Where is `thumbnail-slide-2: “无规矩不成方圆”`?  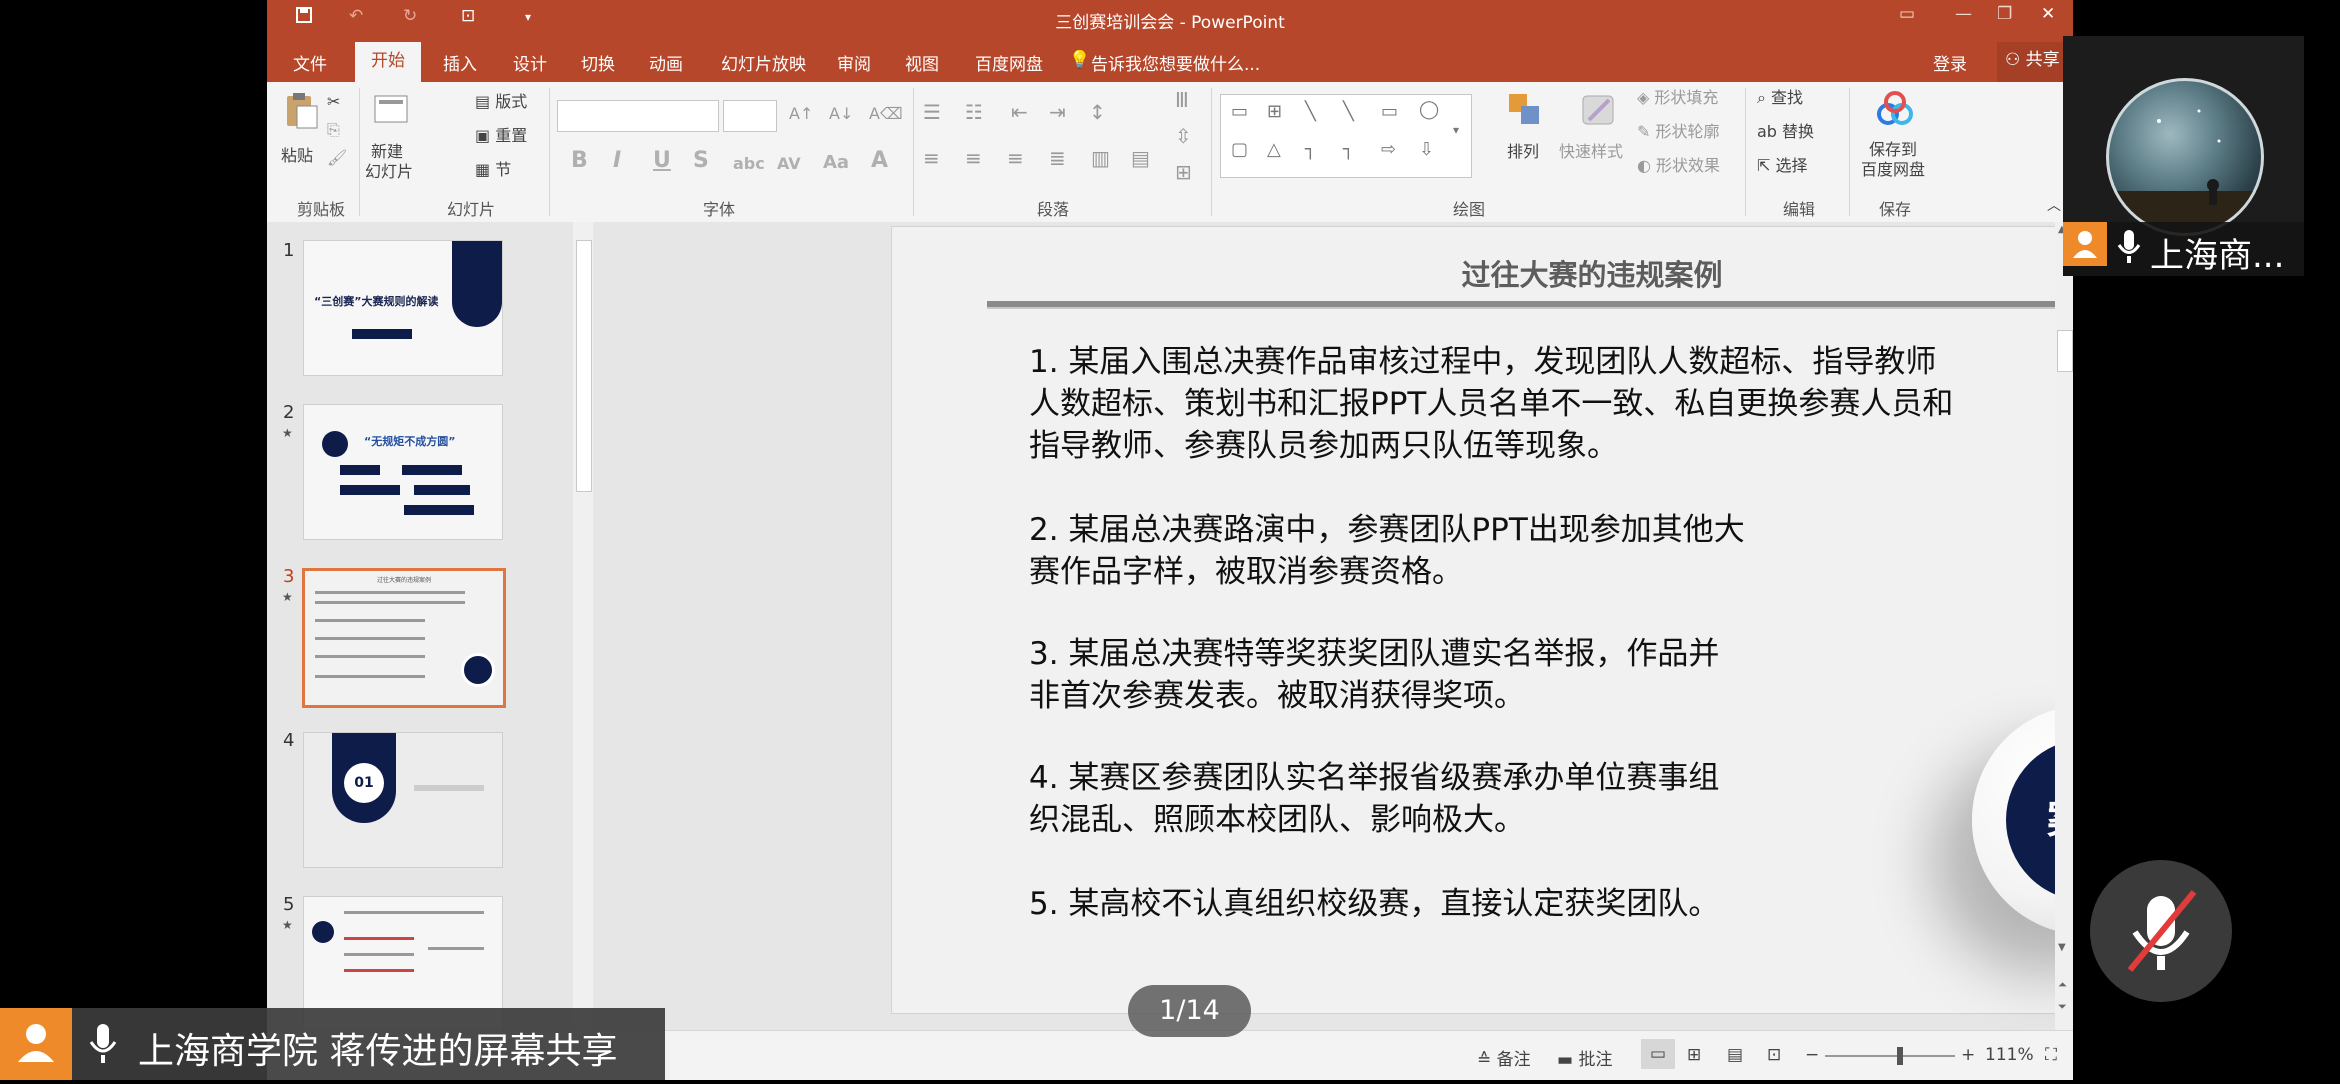
thumbnail-slide-2: “无规矩不成方圆” is located at coordinates (403, 472).